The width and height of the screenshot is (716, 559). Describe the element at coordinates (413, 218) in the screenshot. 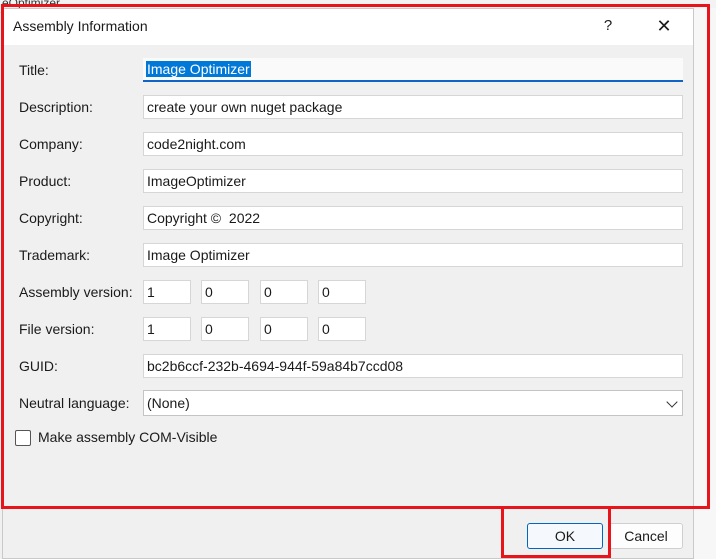

I see `copyright-input: Copyright © 2022` at that location.